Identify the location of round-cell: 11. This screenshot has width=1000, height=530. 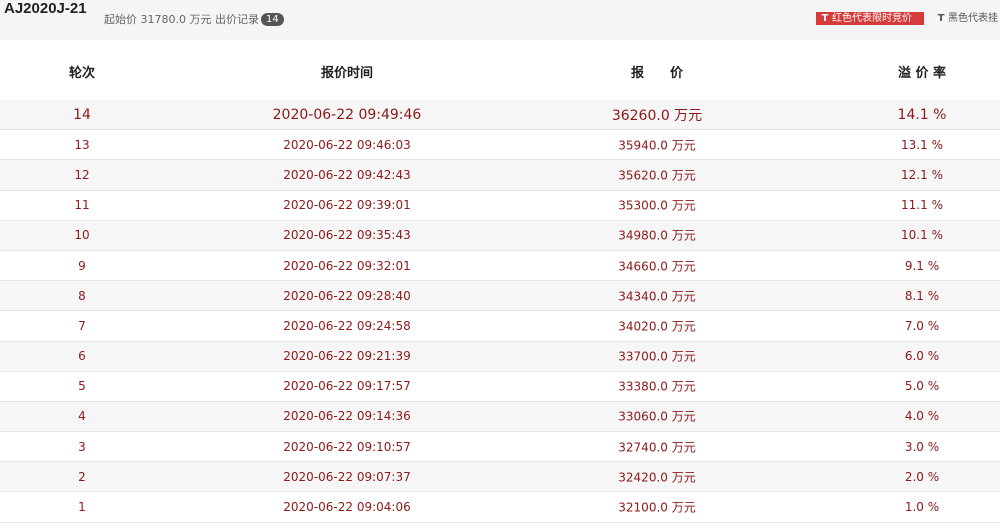
(82, 205).